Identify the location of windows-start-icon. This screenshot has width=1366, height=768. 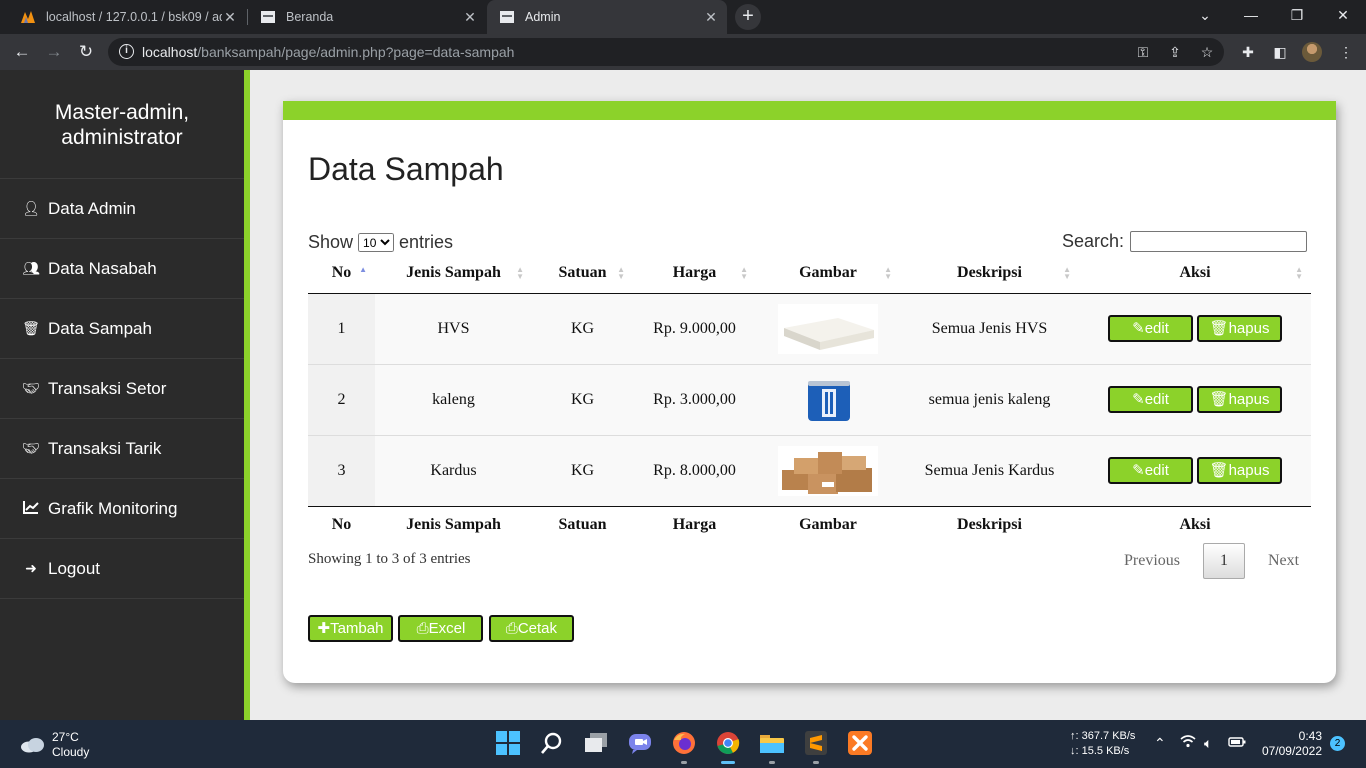
(508, 743).